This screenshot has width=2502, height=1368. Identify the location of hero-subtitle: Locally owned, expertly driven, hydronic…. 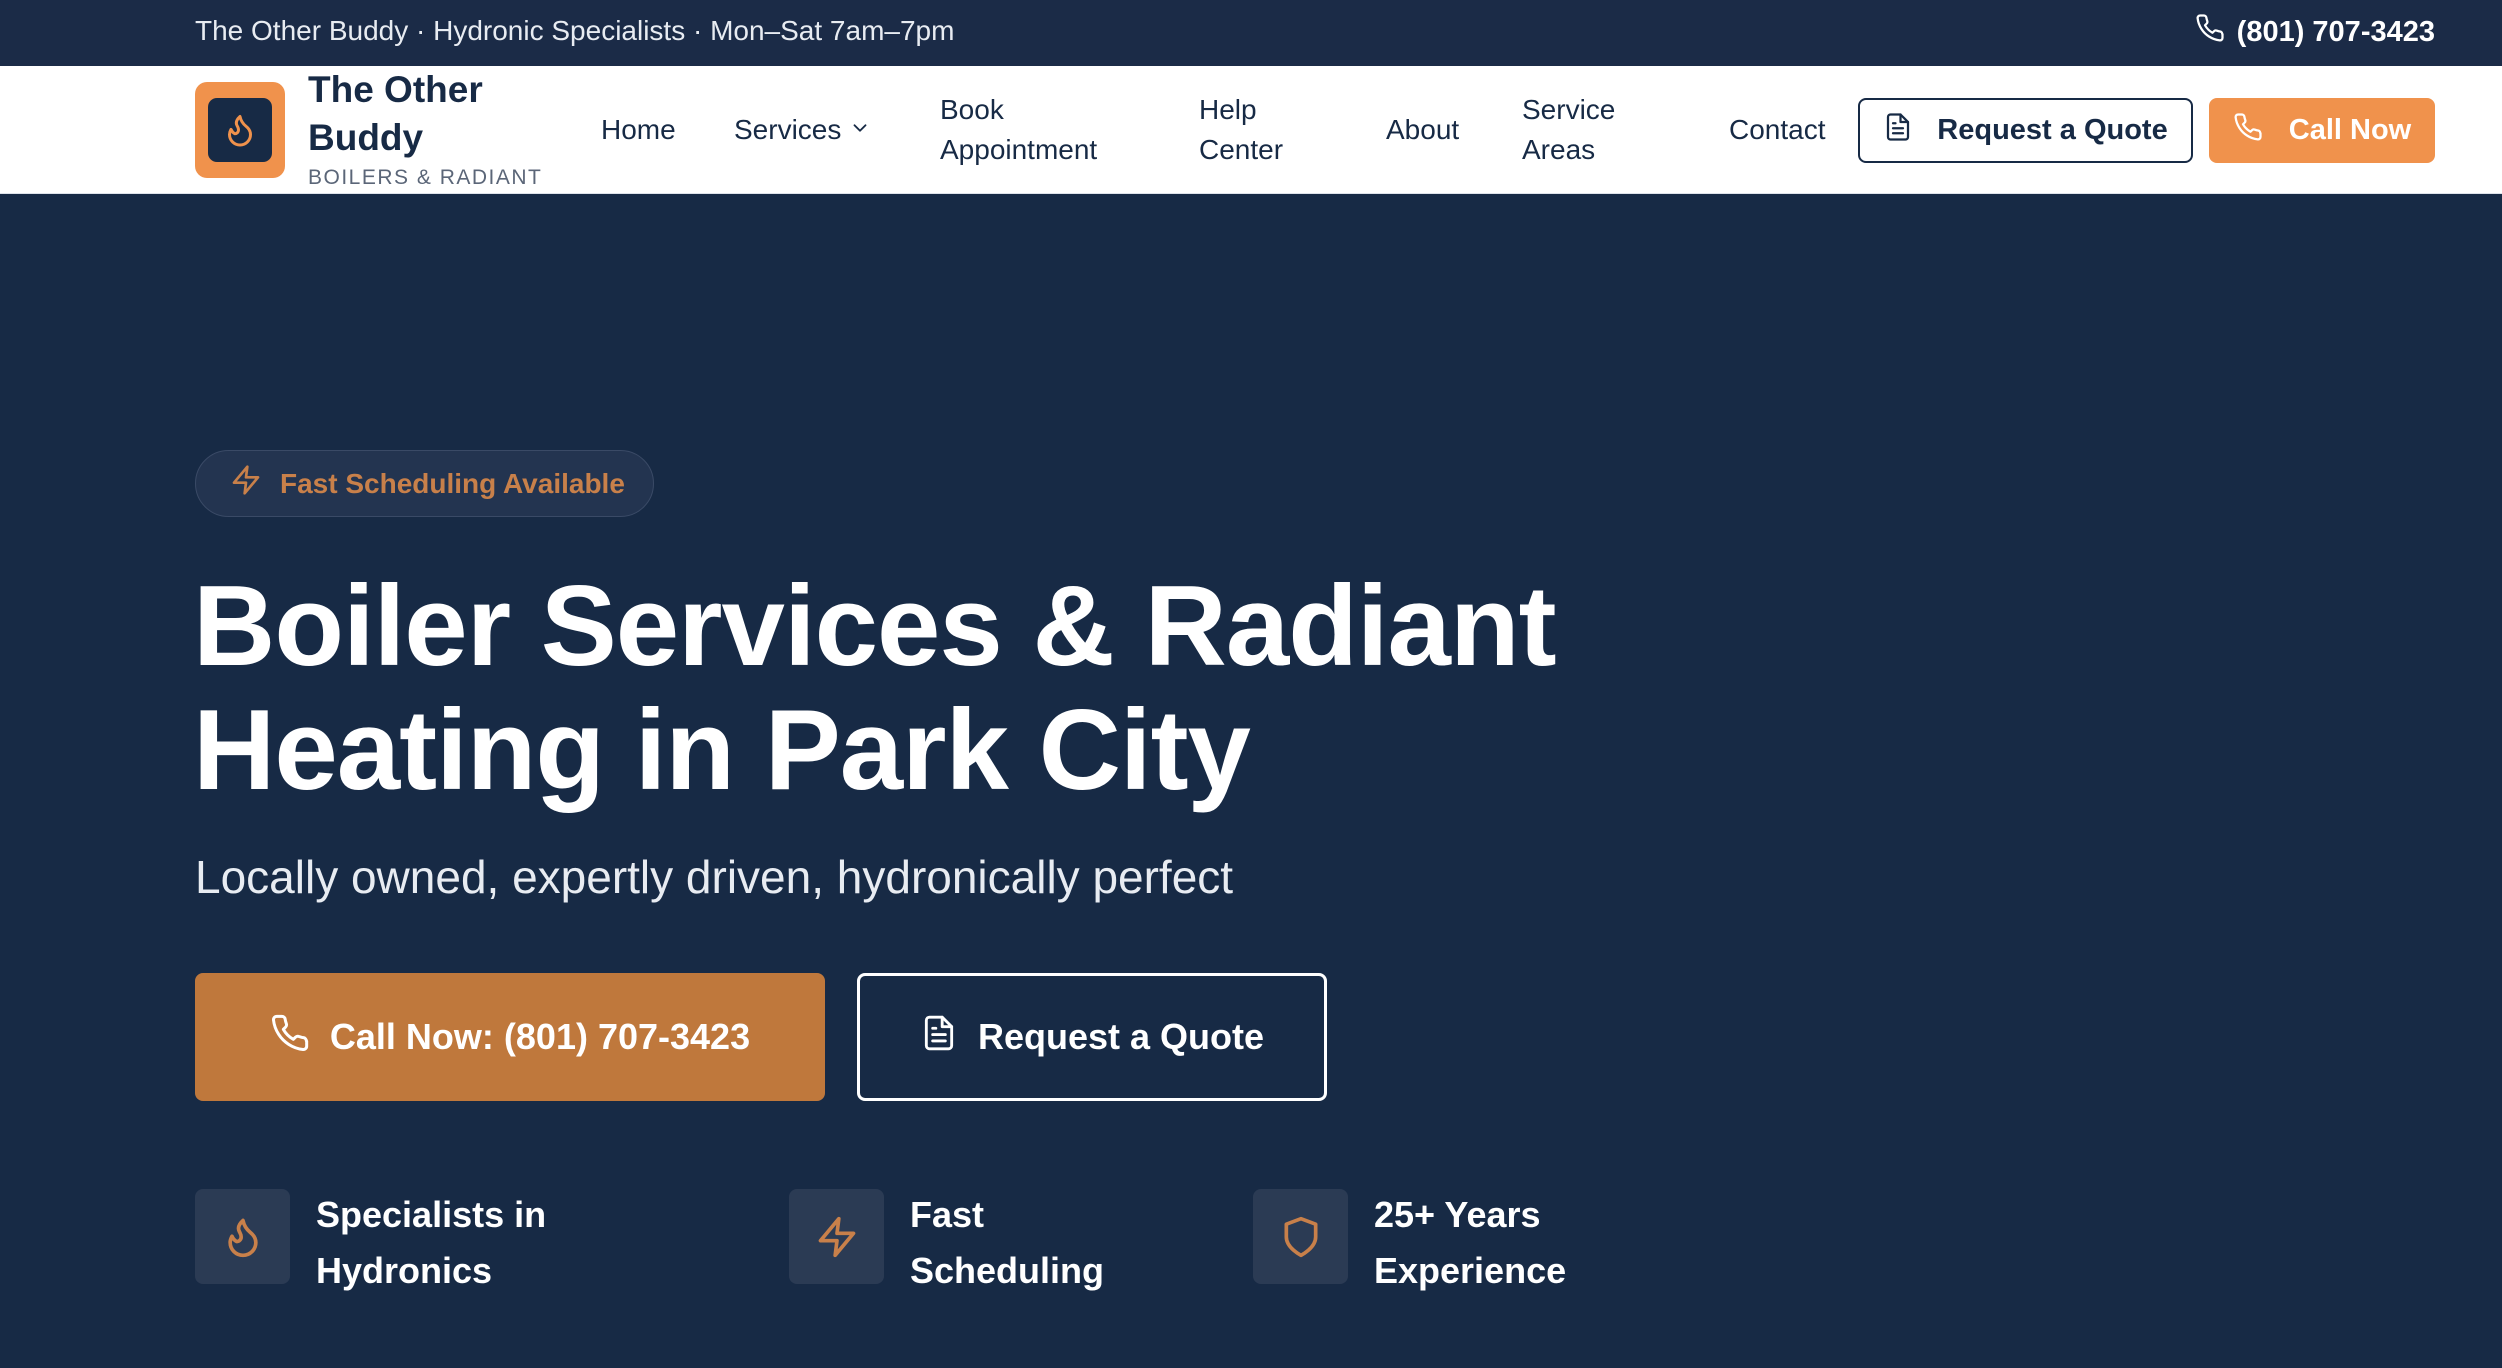
(714, 877).